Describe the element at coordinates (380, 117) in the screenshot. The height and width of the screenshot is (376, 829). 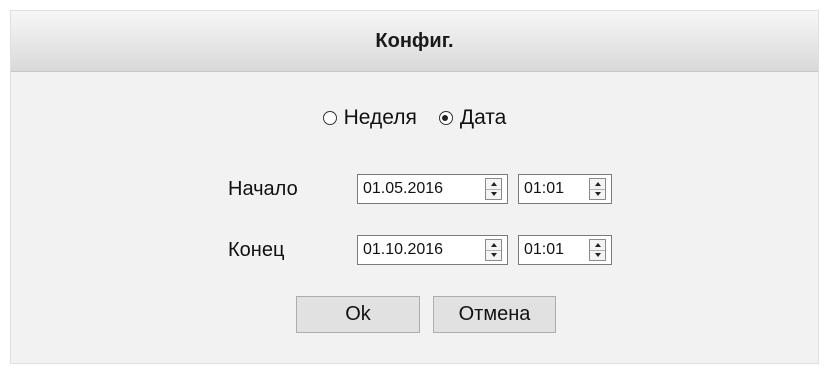
I see `radio-week-label: Неделя` at that location.